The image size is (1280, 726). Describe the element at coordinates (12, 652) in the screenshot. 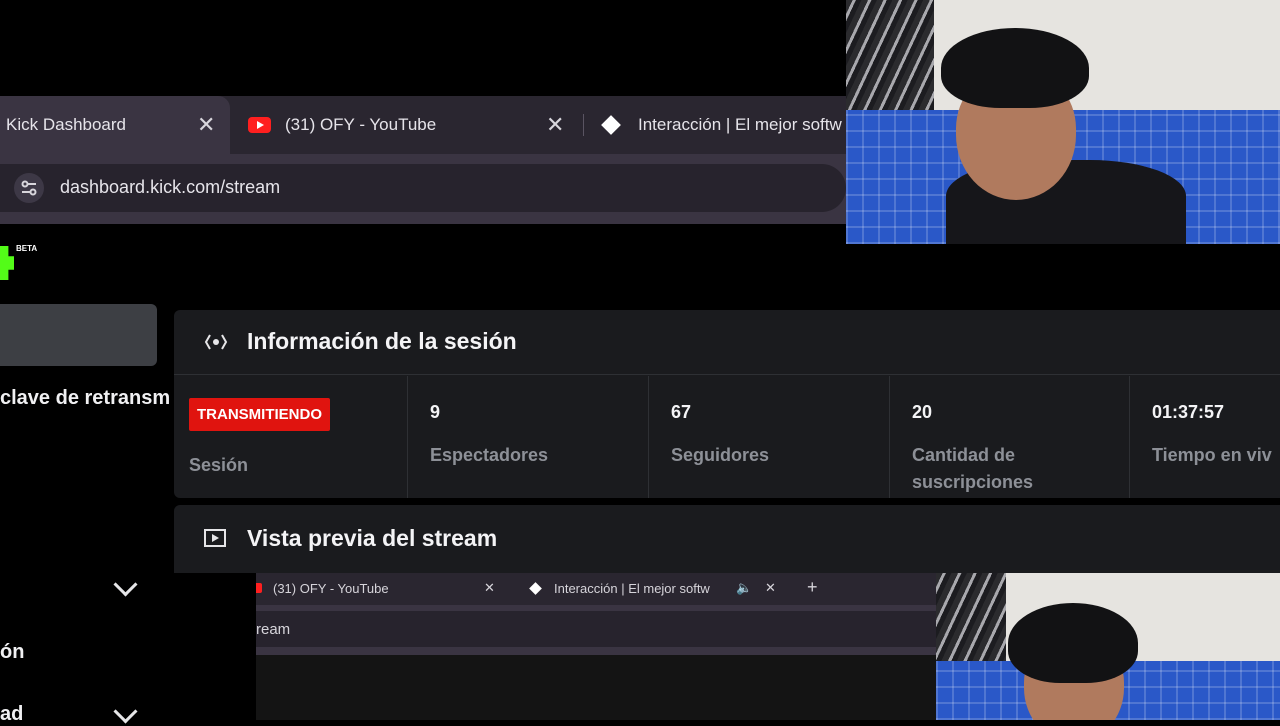

I see `sidebar-item-section: ón` at that location.